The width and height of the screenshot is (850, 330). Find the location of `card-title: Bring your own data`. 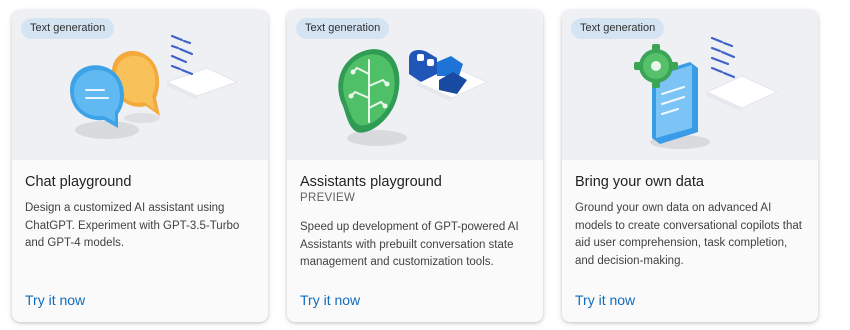

card-title: Bring your own data is located at coordinates (639, 182).